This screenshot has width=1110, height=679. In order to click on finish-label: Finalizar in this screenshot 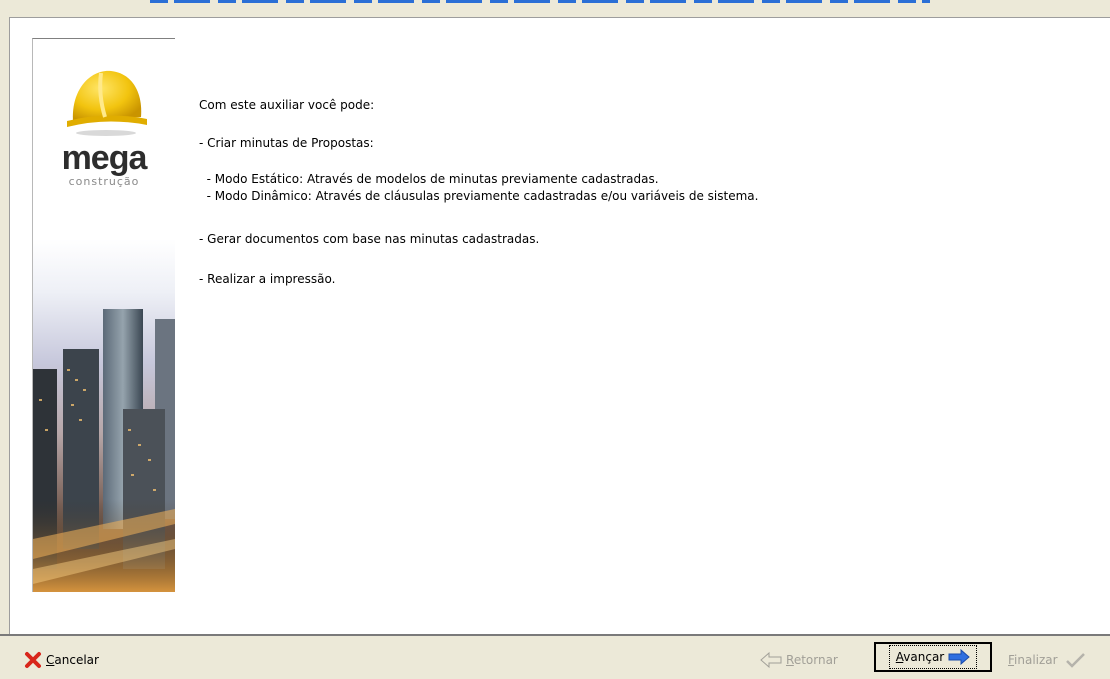, I will do `click(1033, 660)`.